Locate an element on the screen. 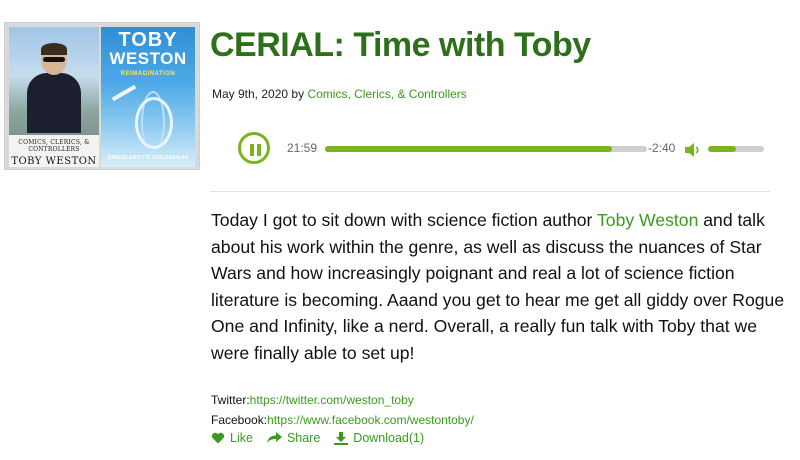  remaining-time: -2:40 is located at coordinates (662, 148).